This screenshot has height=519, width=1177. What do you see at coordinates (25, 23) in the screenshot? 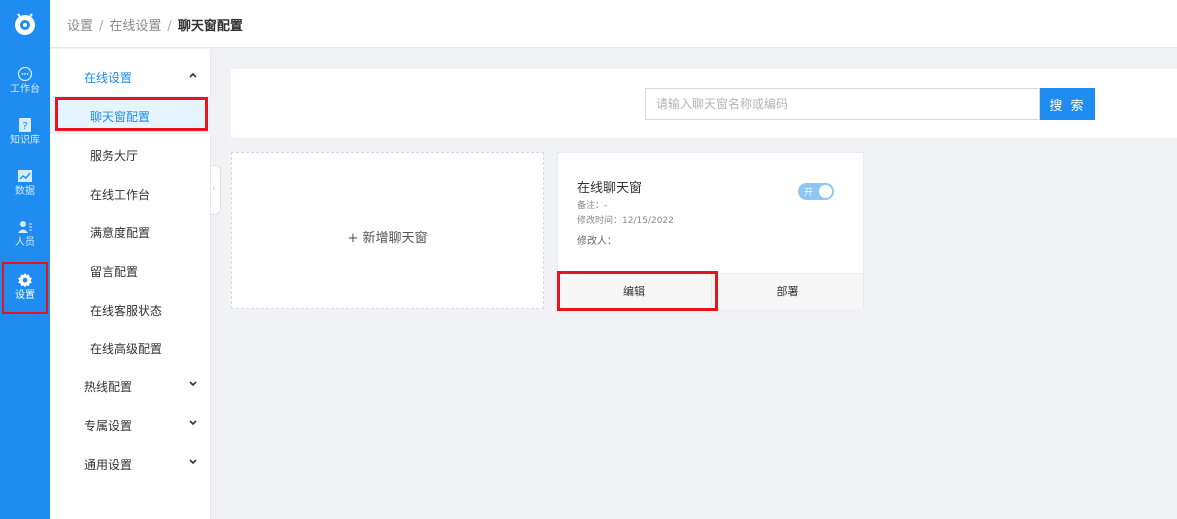
I see `mascot-logo-icon` at bounding box center [25, 23].